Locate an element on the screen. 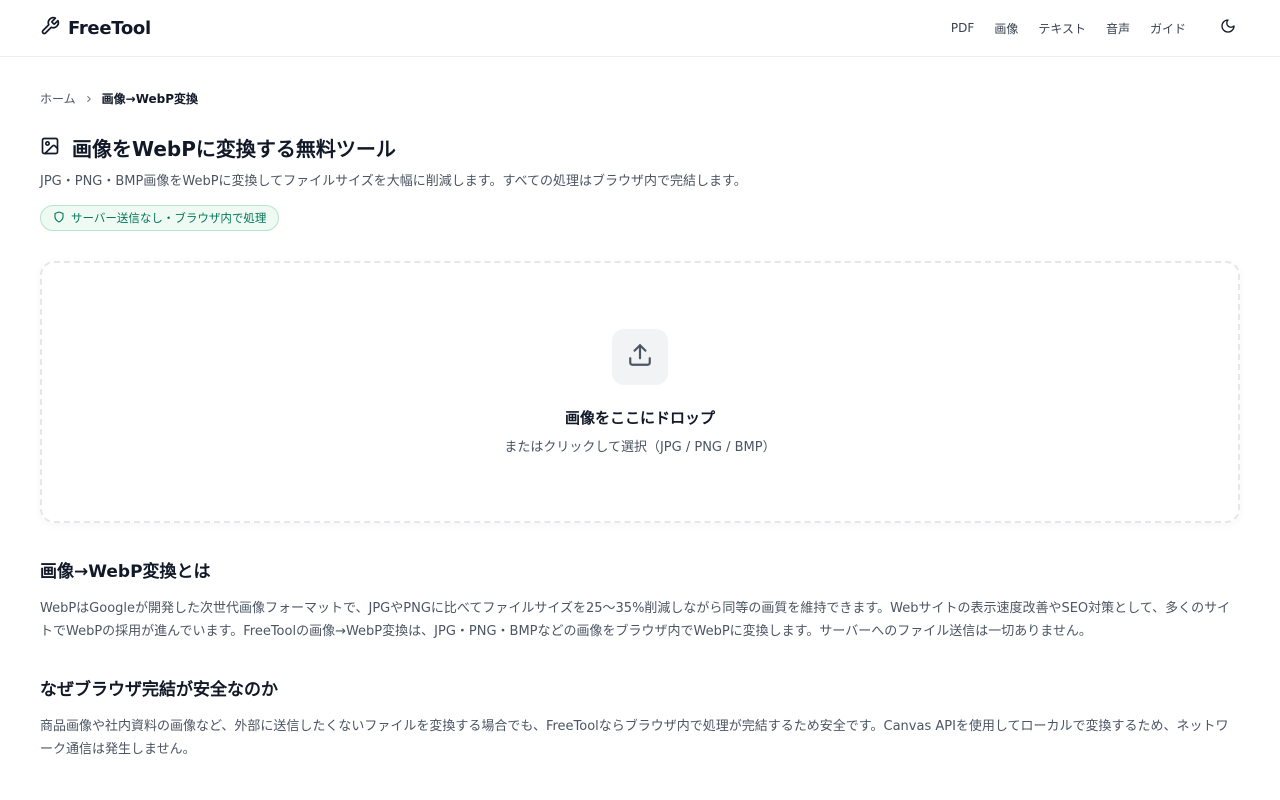 Image resolution: width=1280 pixels, height=800 pixels. upload-icon-container is located at coordinates (640, 357).